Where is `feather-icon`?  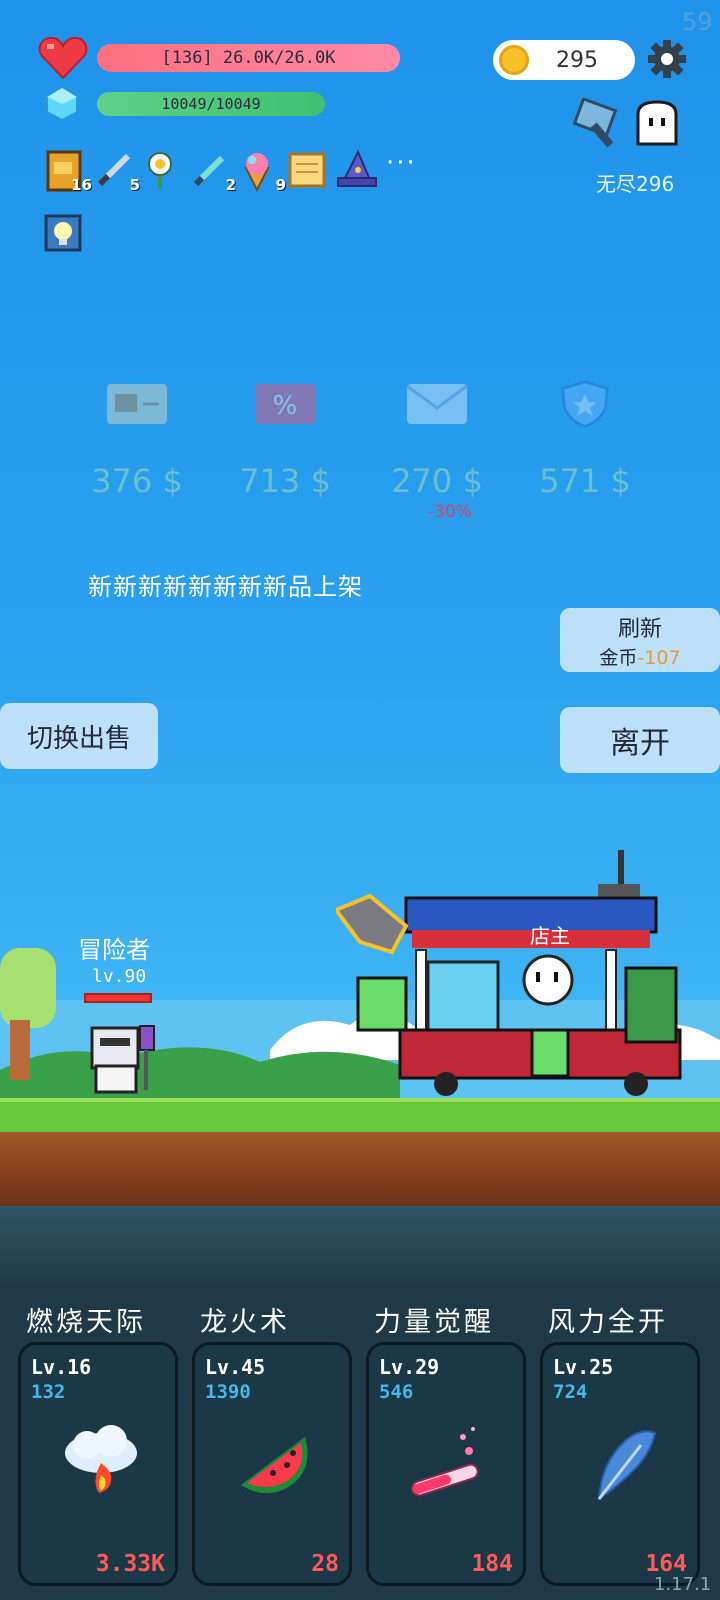 feather-icon is located at coordinates (627, 1465).